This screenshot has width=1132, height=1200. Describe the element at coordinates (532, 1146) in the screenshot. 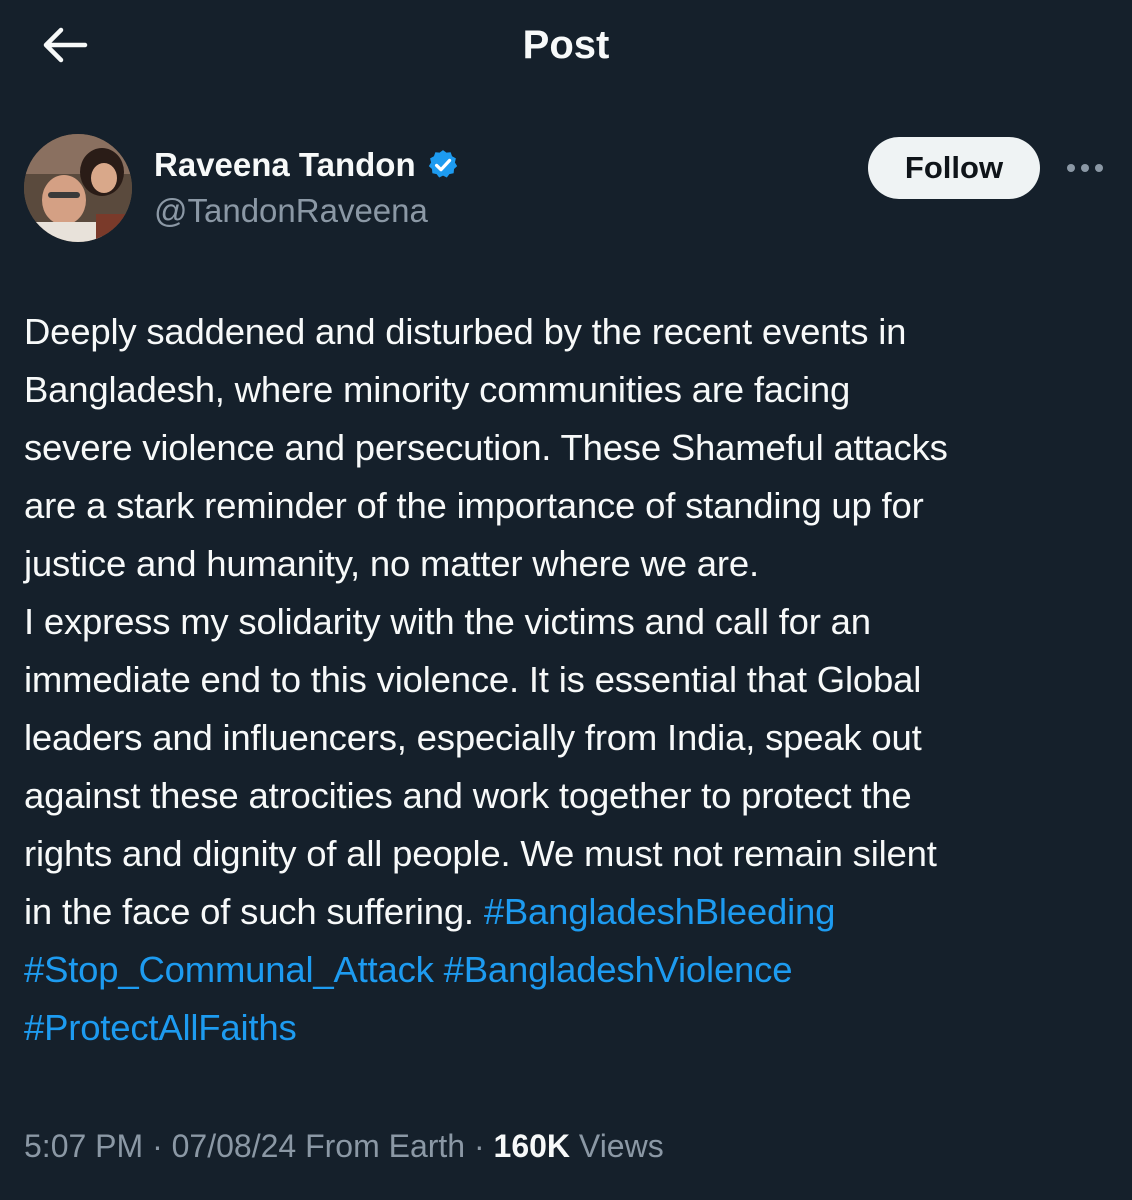

I see `views-count: 160K` at that location.